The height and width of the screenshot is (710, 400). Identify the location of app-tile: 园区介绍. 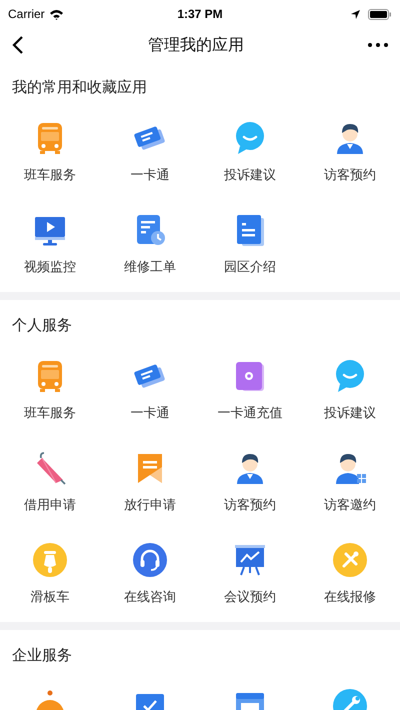
(250, 243).